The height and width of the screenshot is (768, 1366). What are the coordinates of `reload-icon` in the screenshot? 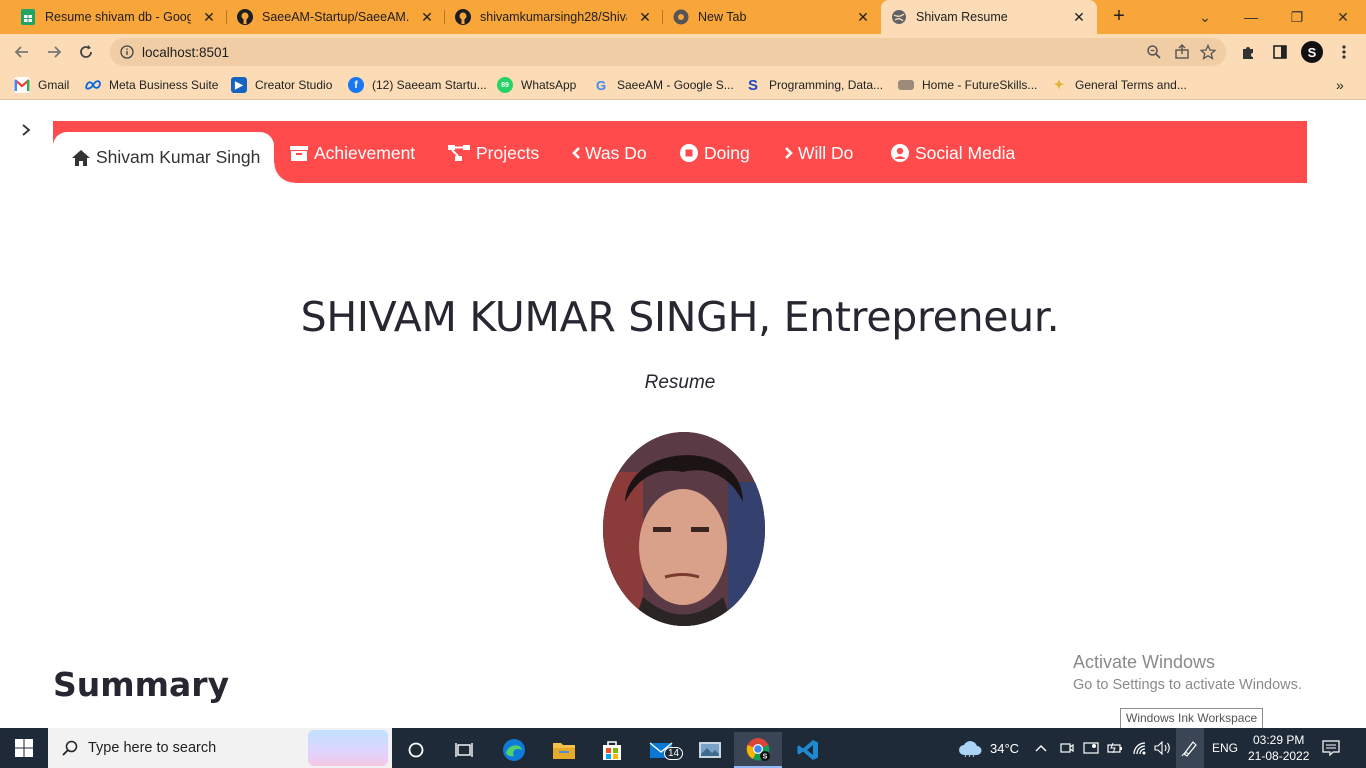 It's located at (86, 52).